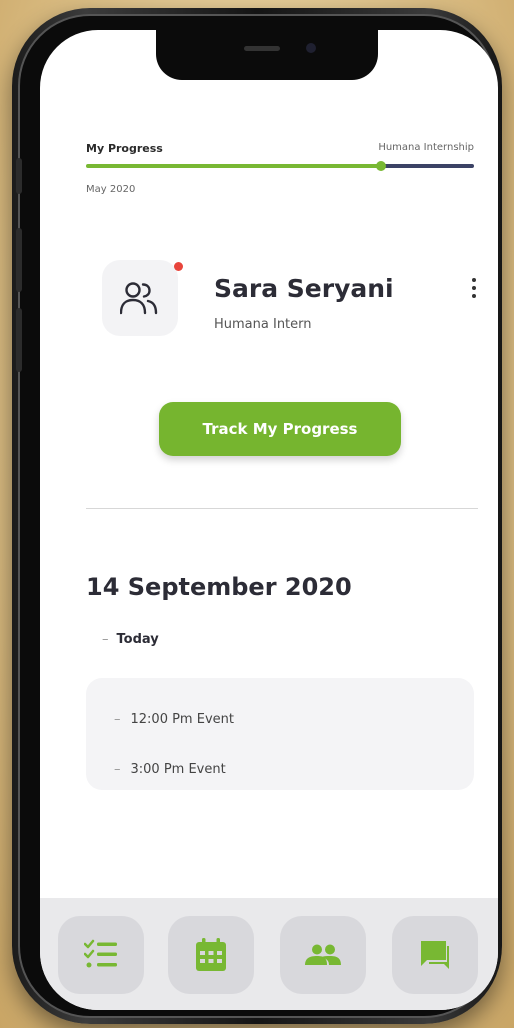 This screenshot has height=1028, width=514. I want to click on nav-tasks-button, so click(101, 955).